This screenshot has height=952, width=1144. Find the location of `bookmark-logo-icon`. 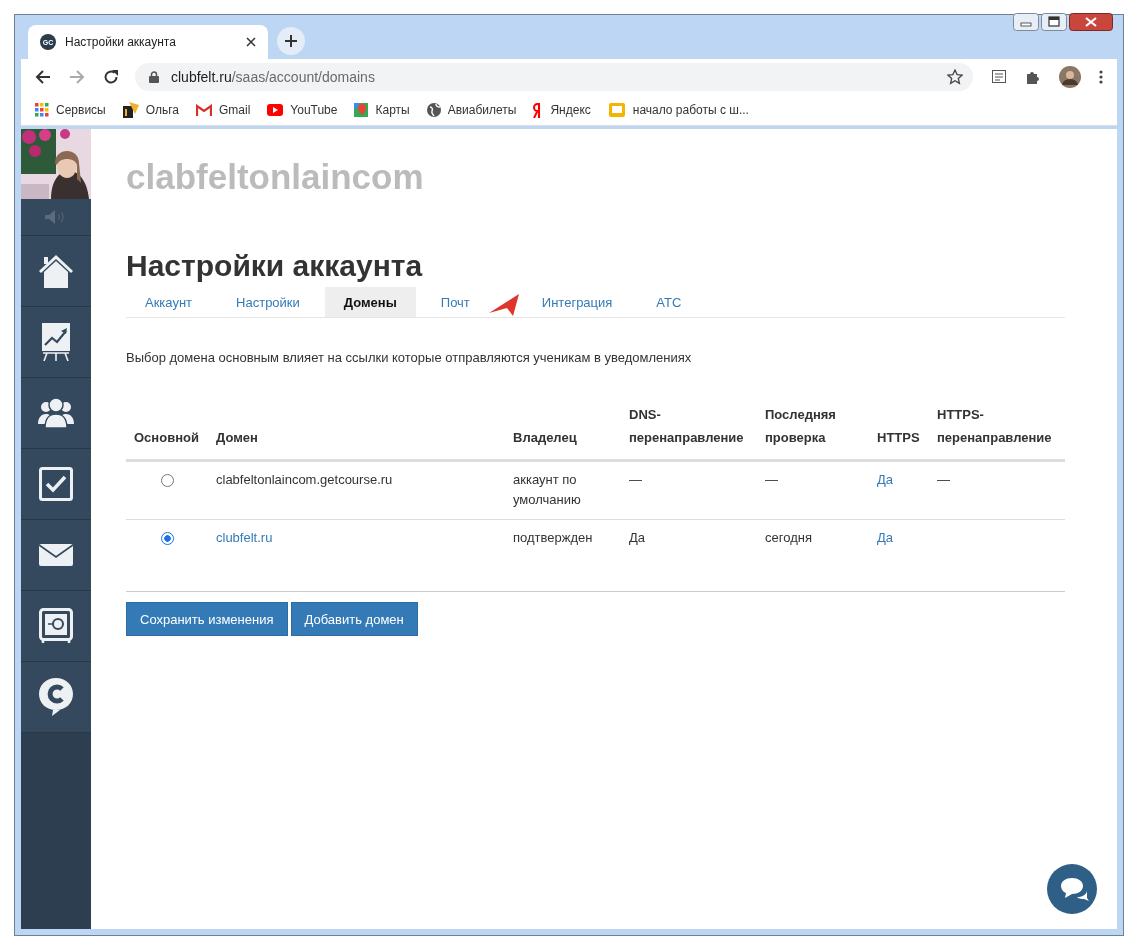

bookmark-logo-icon is located at coordinates (130, 110).